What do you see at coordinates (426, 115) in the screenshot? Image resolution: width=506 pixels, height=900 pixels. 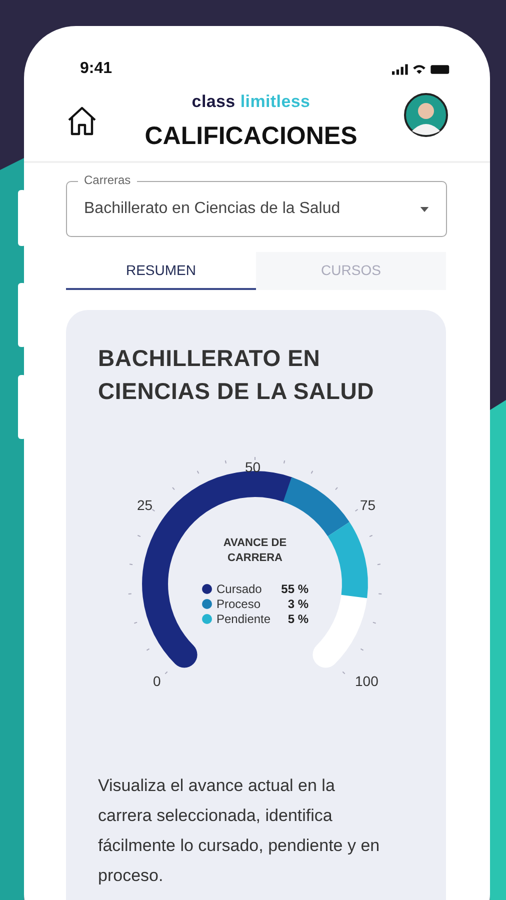 I see `avatar` at bounding box center [426, 115].